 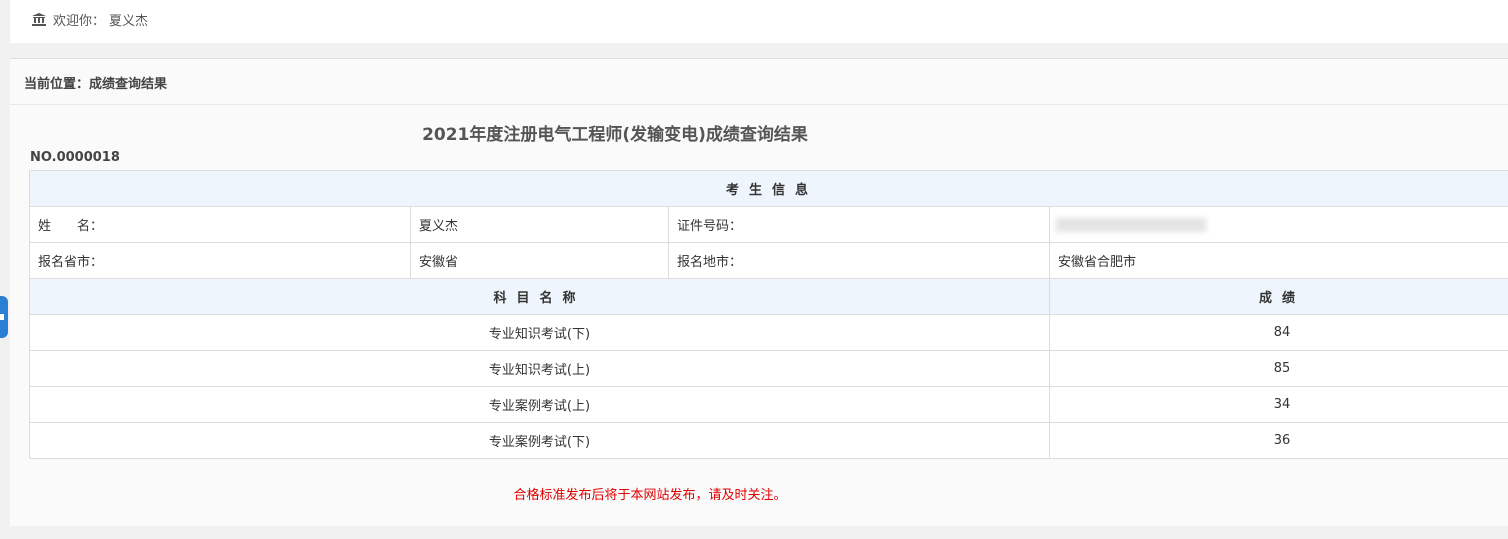 I want to click on score-value: 85, so click(x=1278, y=368).